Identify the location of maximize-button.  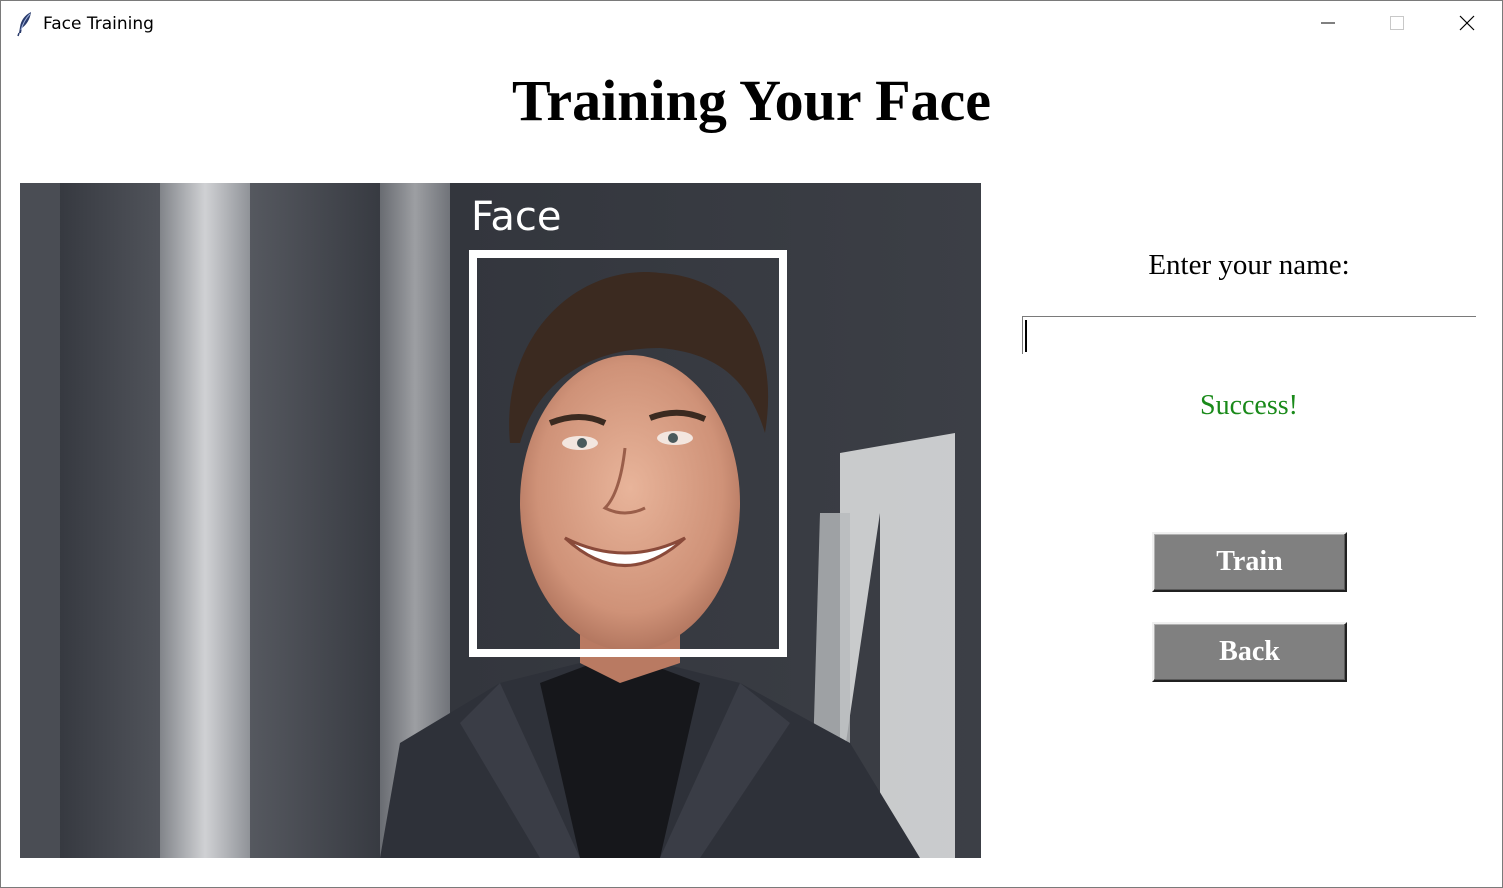
(1397, 25).